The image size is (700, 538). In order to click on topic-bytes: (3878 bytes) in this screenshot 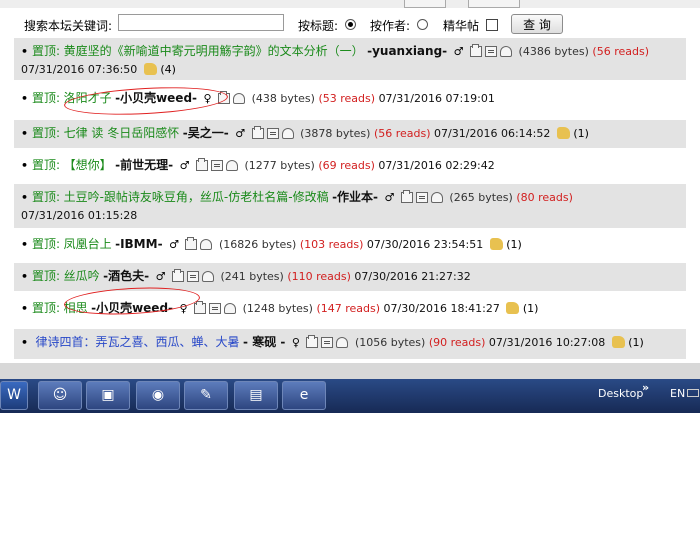, I will do `click(335, 133)`.